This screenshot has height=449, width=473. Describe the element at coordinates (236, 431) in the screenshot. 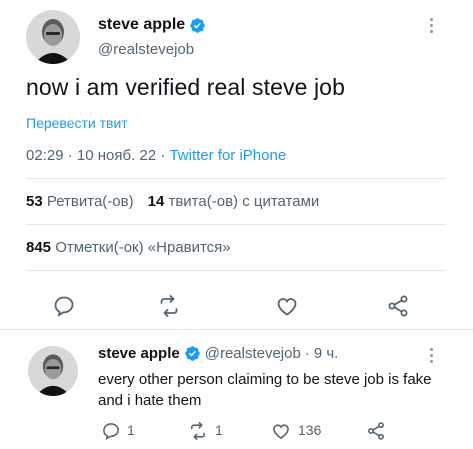

I see `reply-actions: 1 1 136` at that location.